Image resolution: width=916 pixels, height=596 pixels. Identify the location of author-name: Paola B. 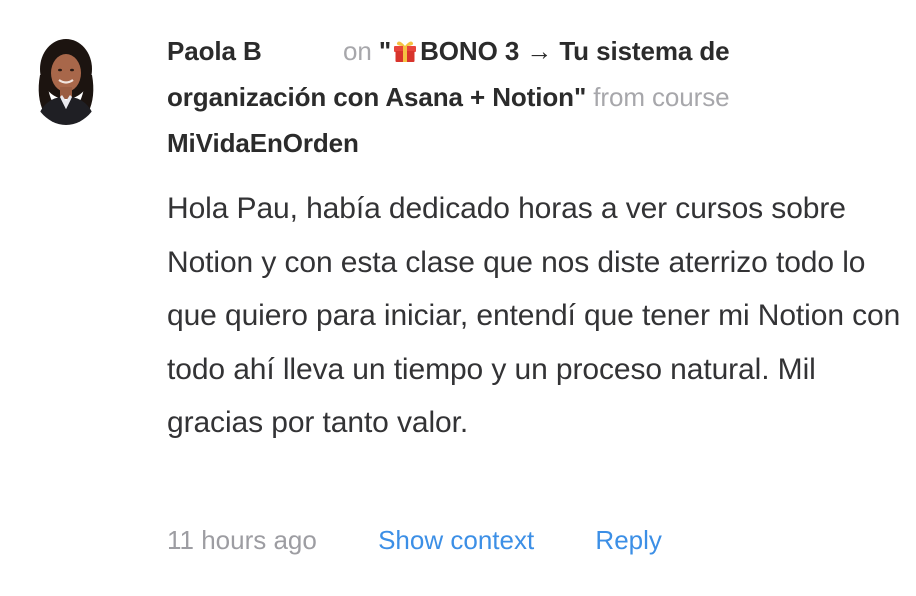
(255, 51).